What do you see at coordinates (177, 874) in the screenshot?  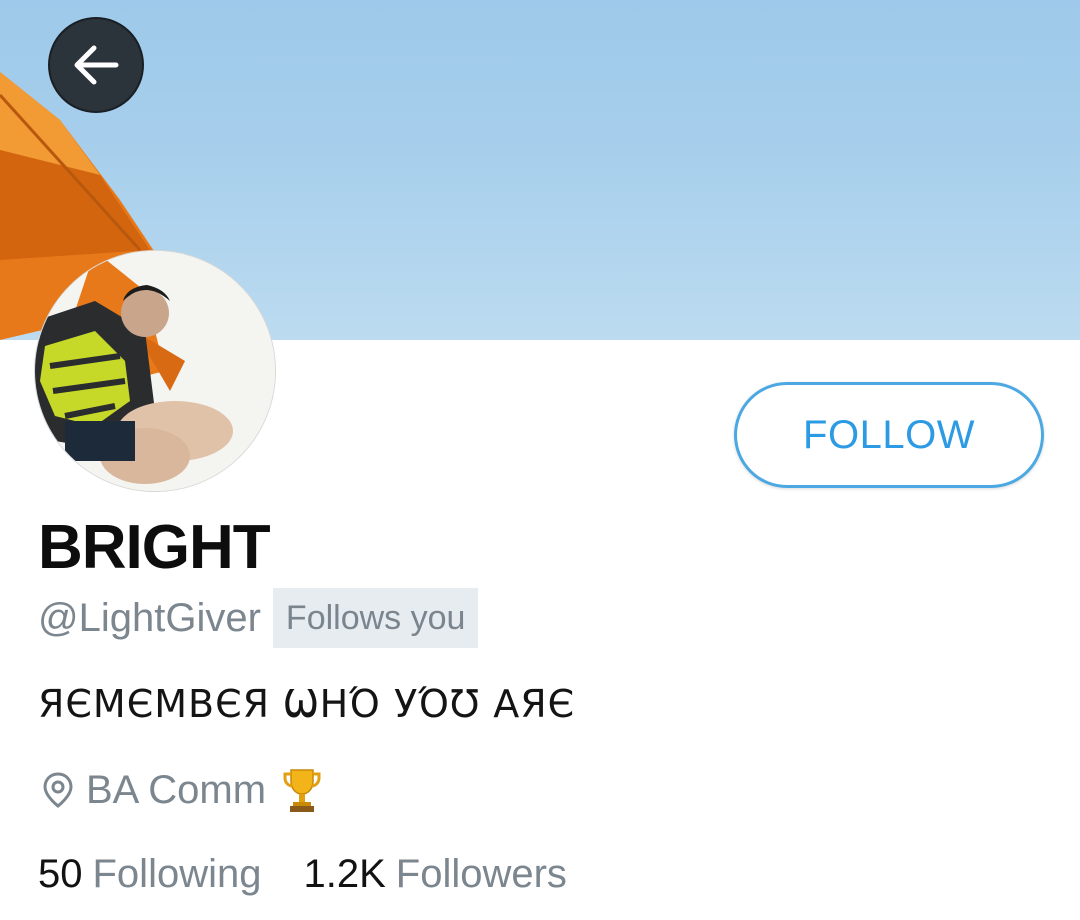 I see `following-label: Following` at bounding box center [177, 874].